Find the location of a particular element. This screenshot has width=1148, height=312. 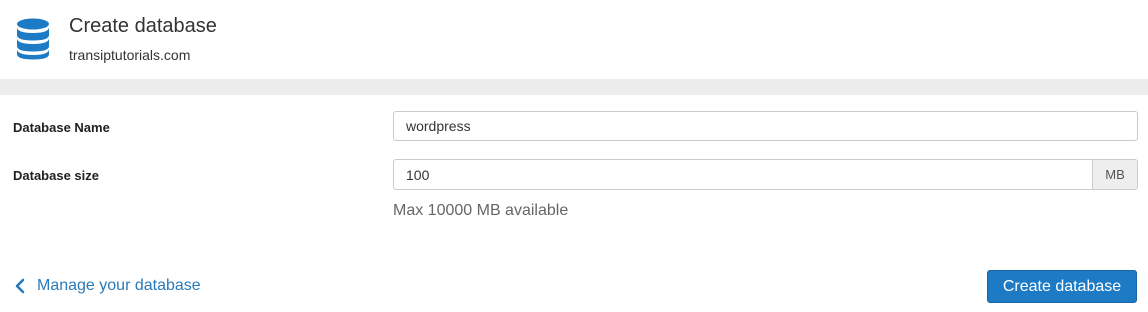

manage-database-label: Manage your database is located at coordinates (119, 285).